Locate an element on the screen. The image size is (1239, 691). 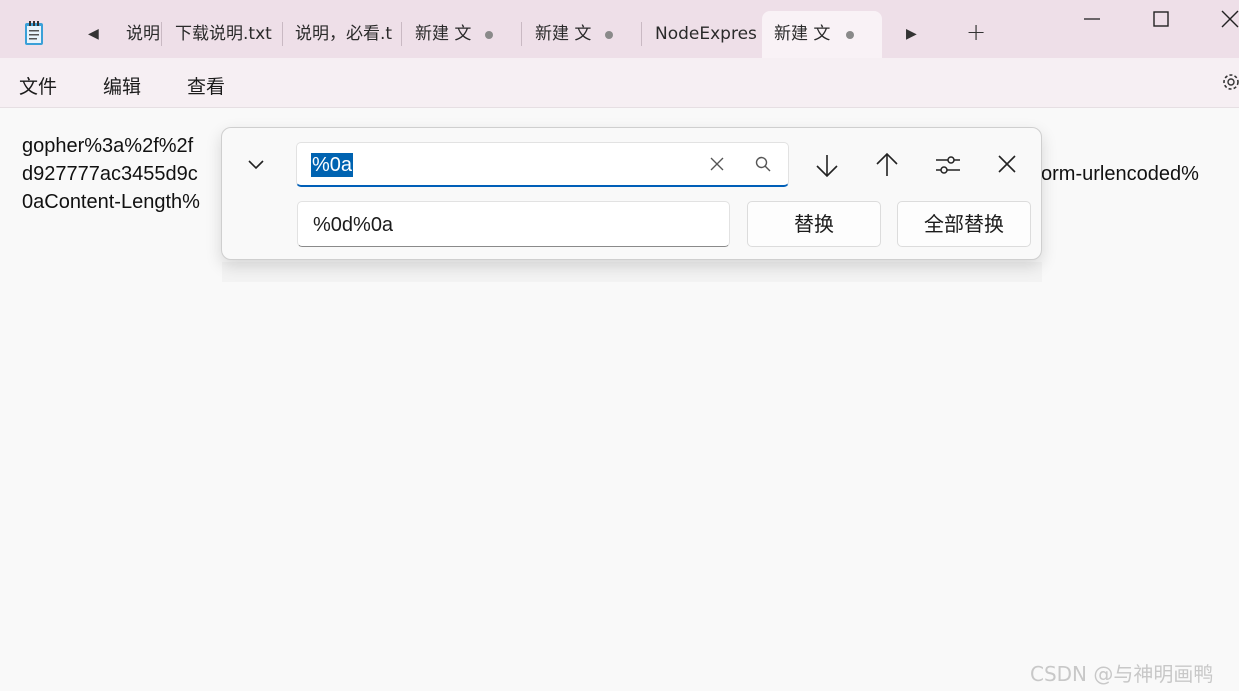
tab-scroll-left-button: ◀ is located at coordinates (93, 34).